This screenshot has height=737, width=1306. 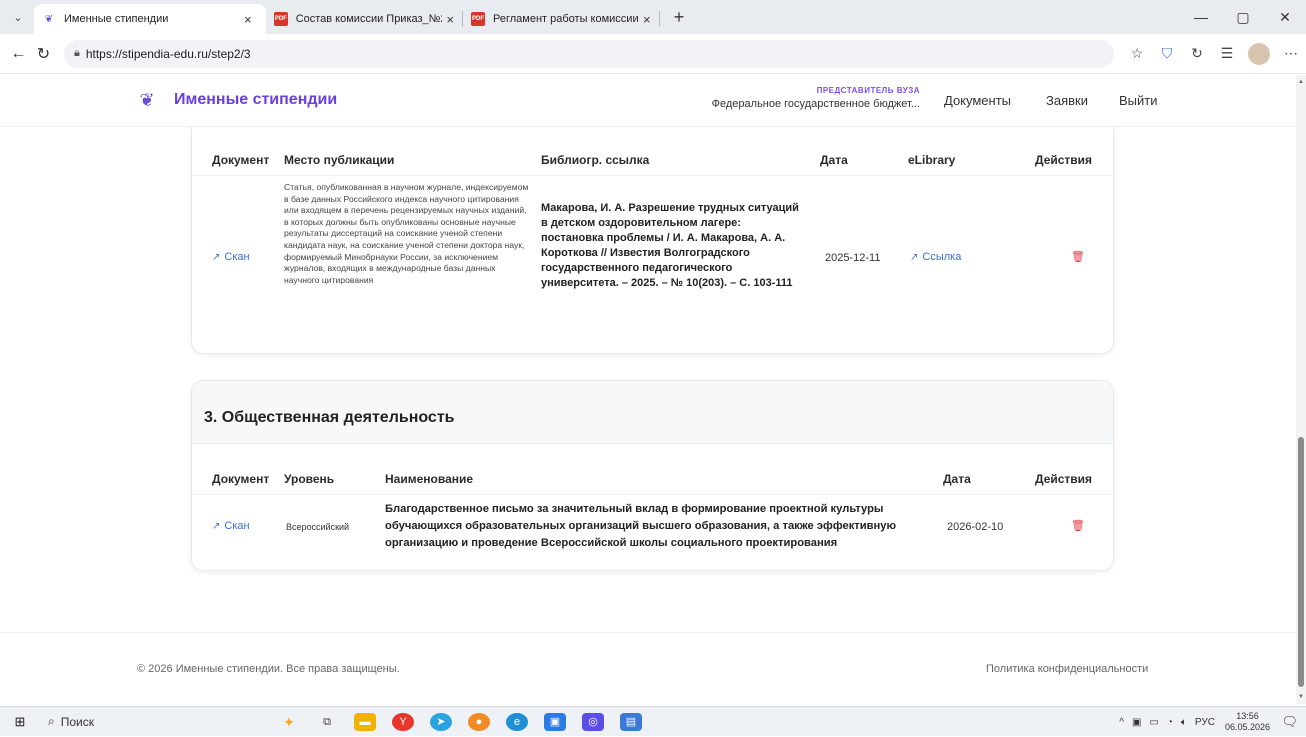 I want to click on shield-icon: ⛉, so click(x=1167, y=53).